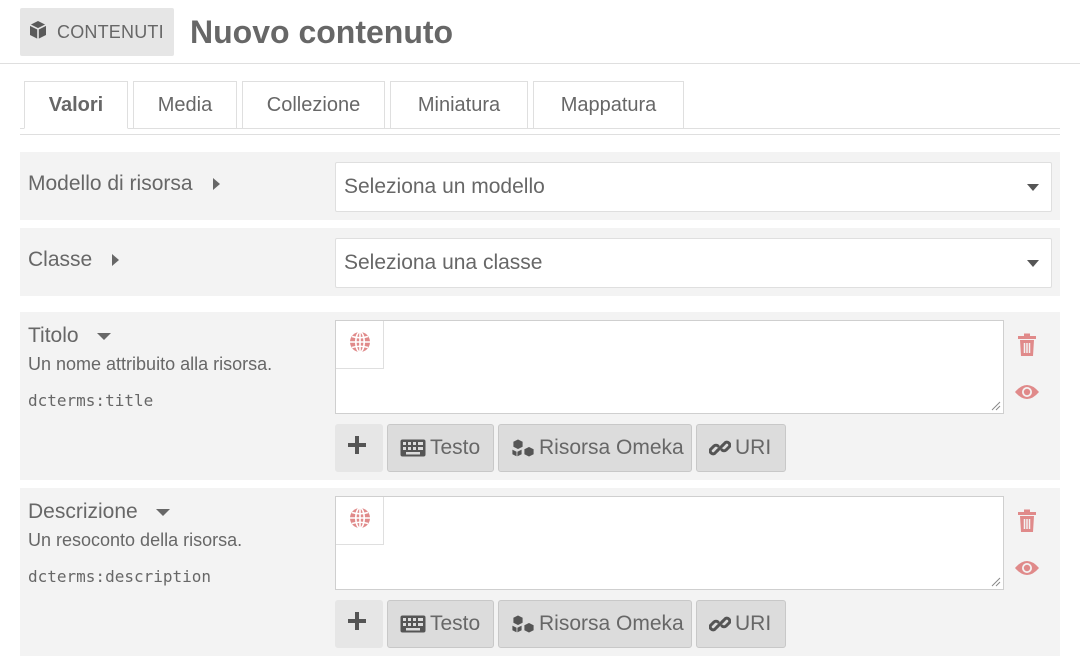  I want to click on description-value-textarea, so click(669, 543).